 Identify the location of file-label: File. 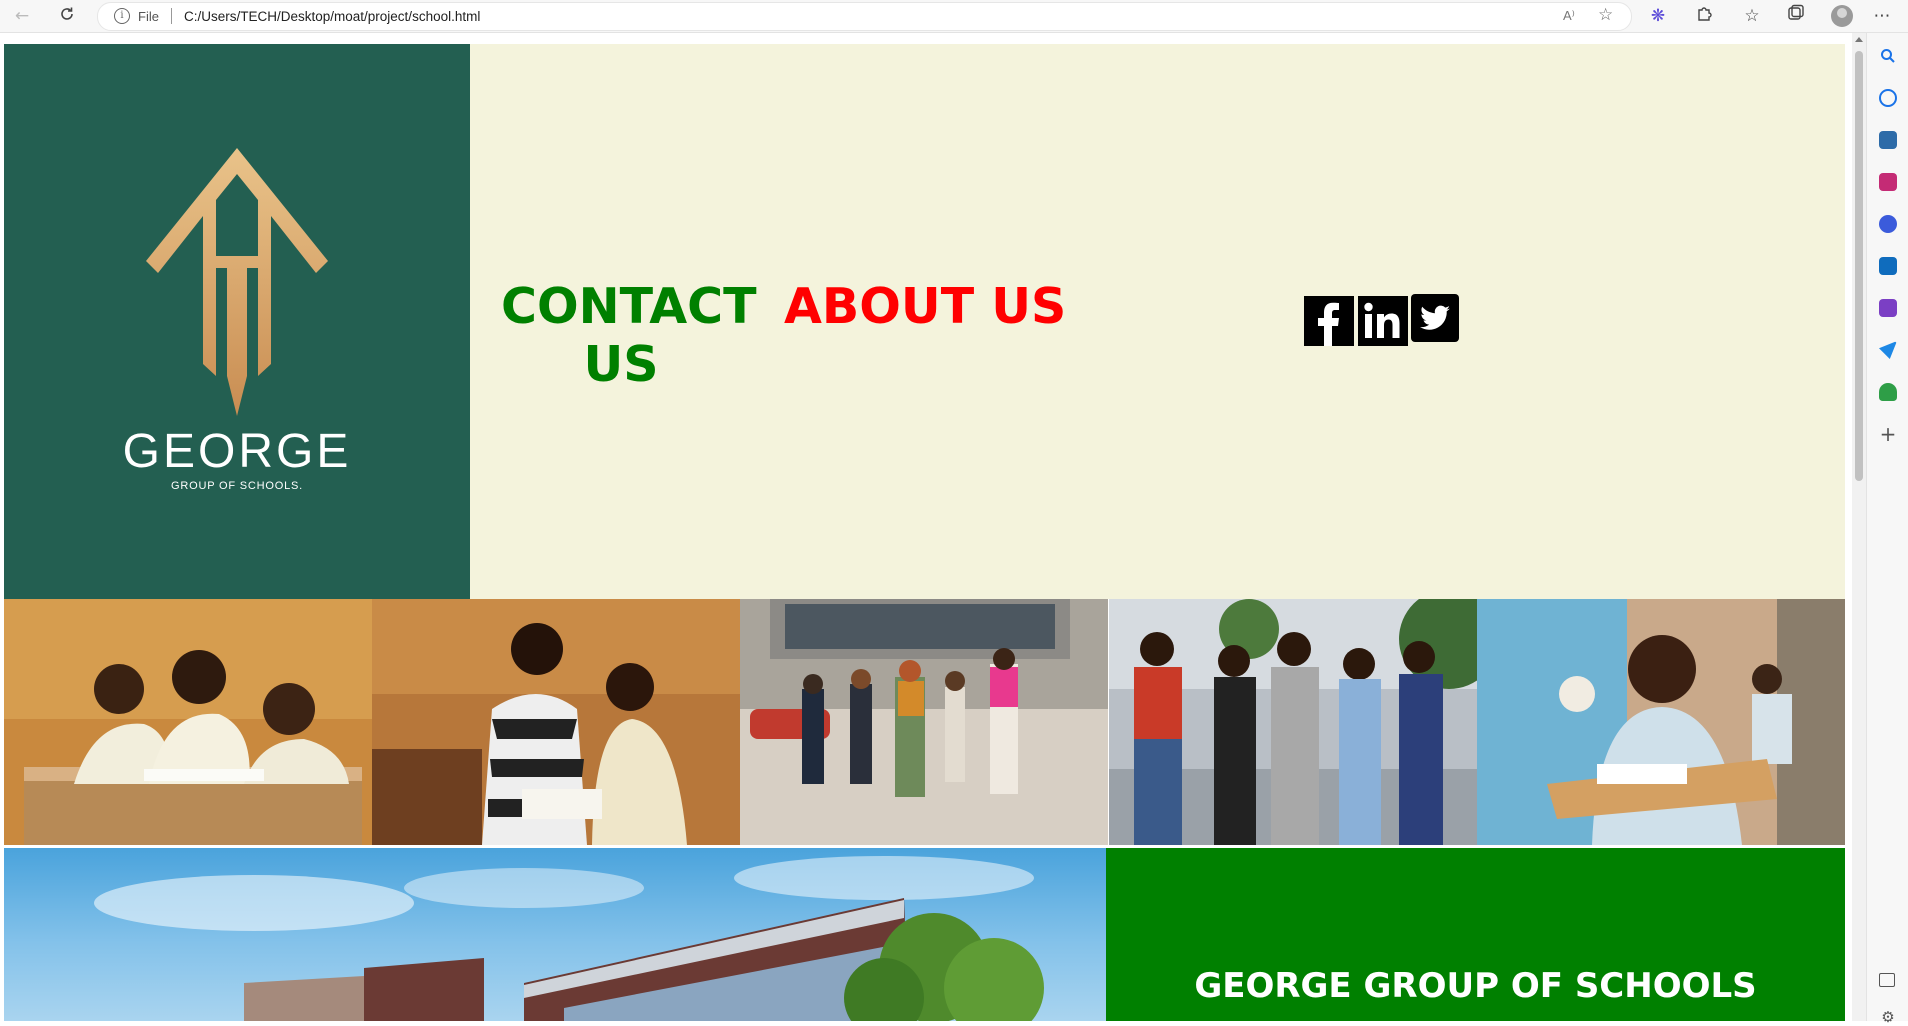
(148, 16).